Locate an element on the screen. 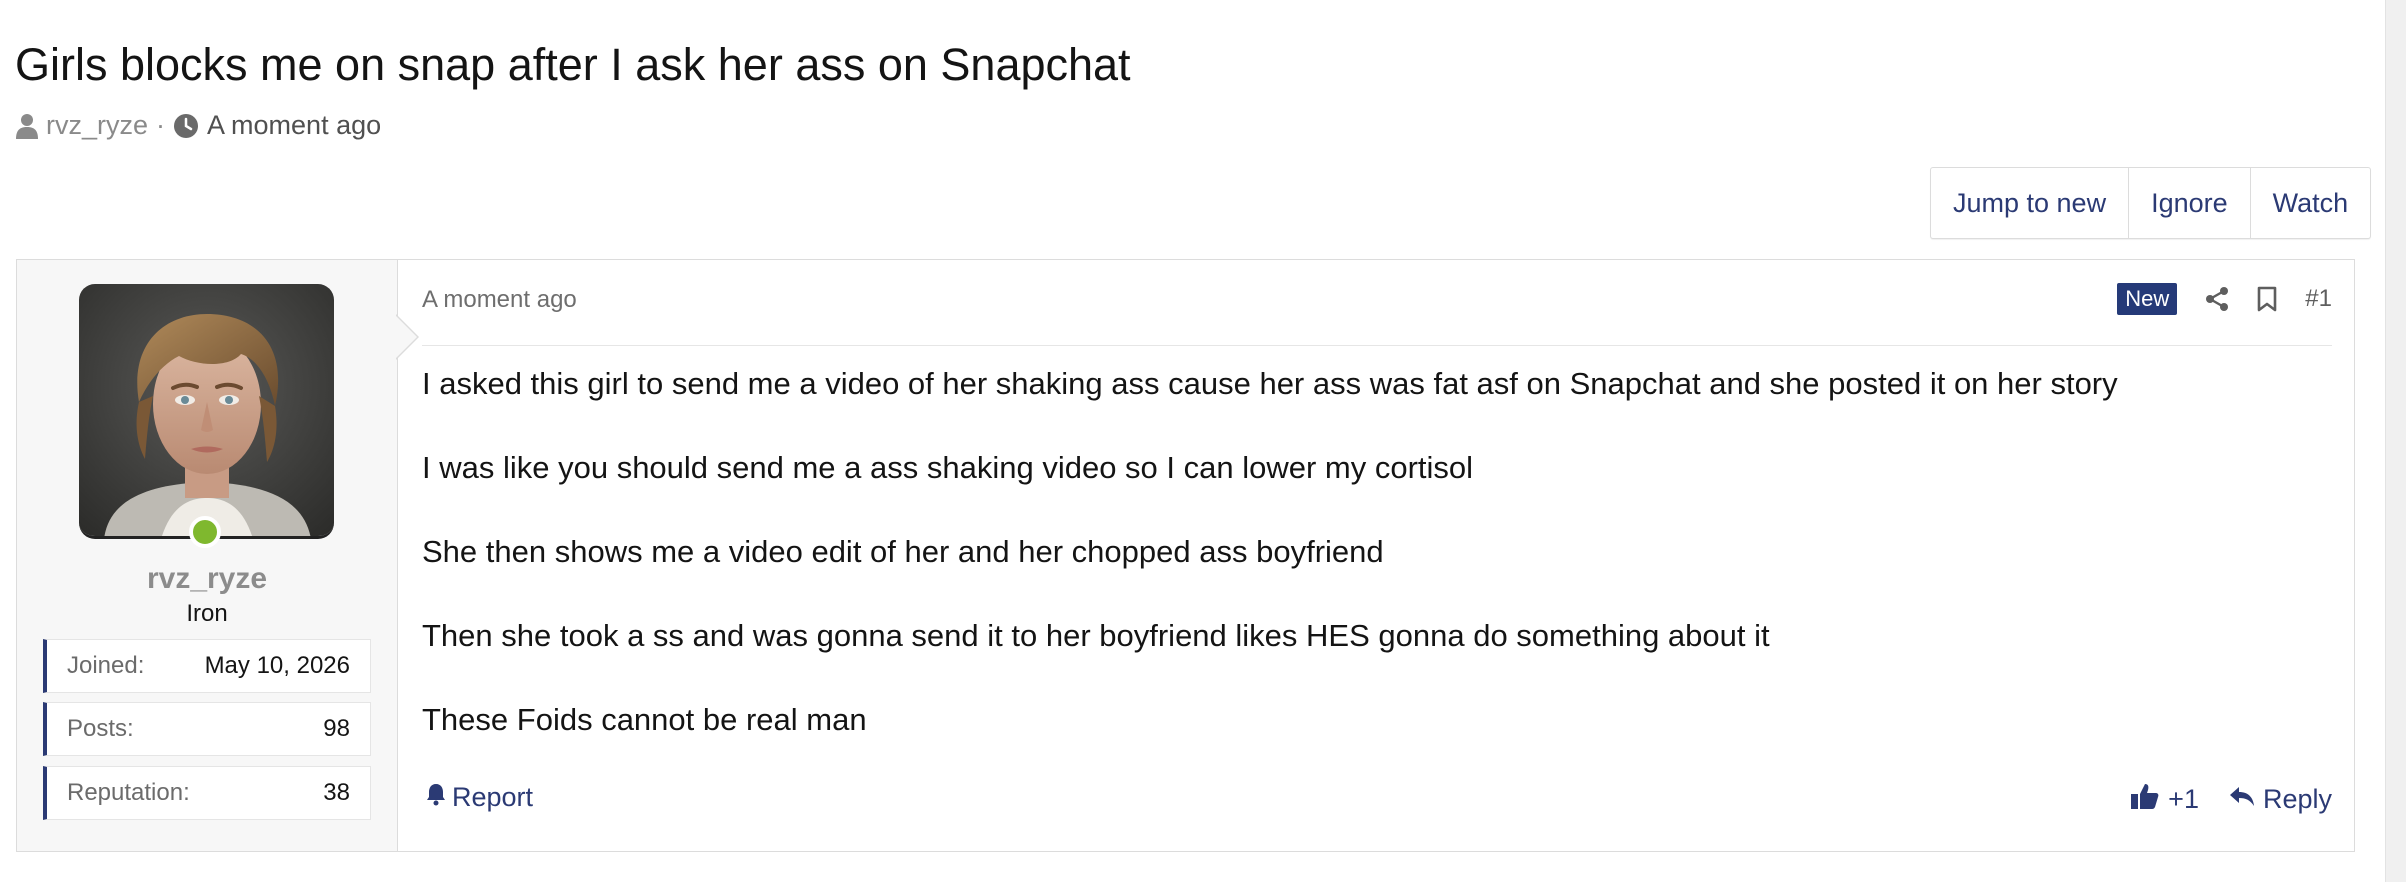 The image size is (2406, 882). post-username: rvz_ryze is located at coordinates (207, 579).